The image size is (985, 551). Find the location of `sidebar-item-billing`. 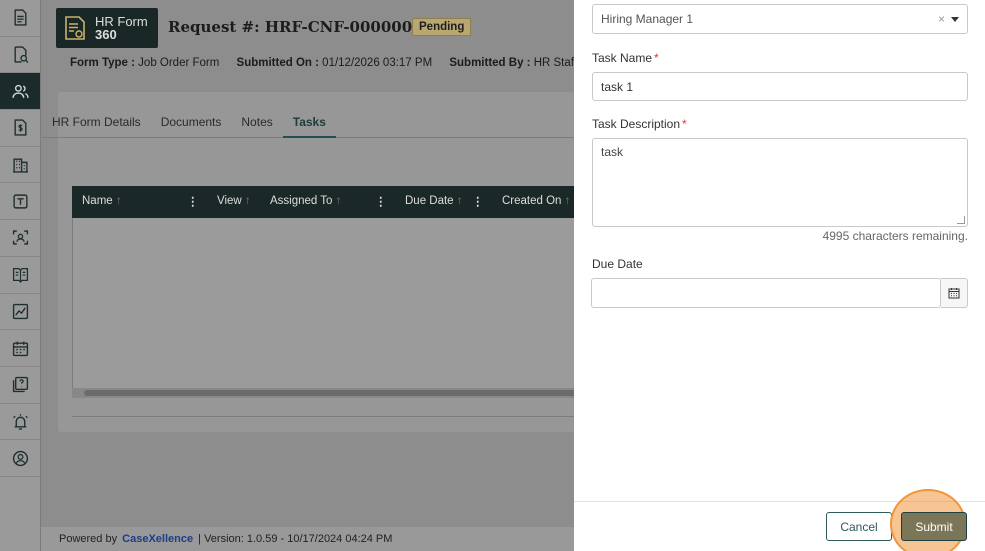

sidebar-item-billing is located at coordinates (20, 128).